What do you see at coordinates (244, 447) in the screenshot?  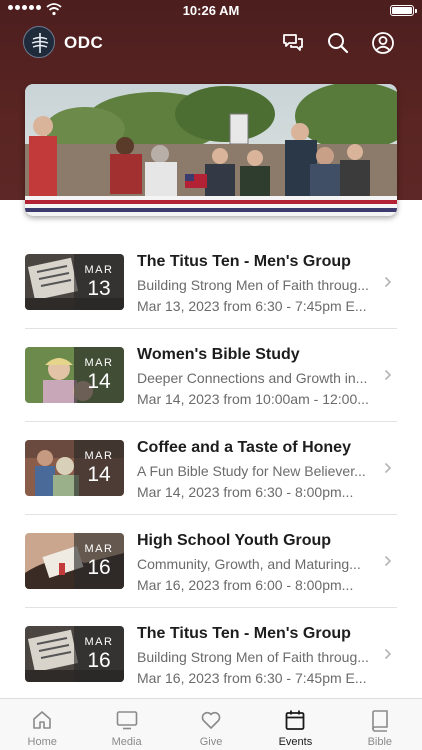 I see `event-title: Coffee and a Taste of Honey` at bounding box center [244, 447].